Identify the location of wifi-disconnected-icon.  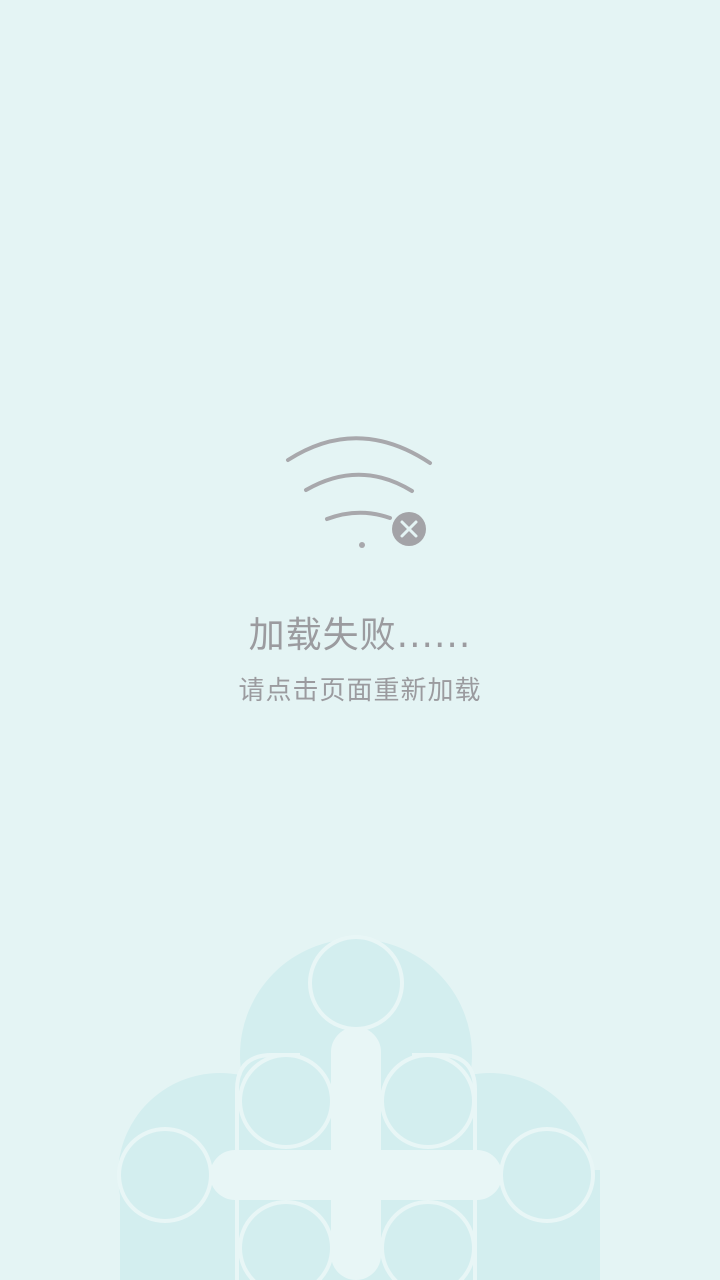
(360, 490).